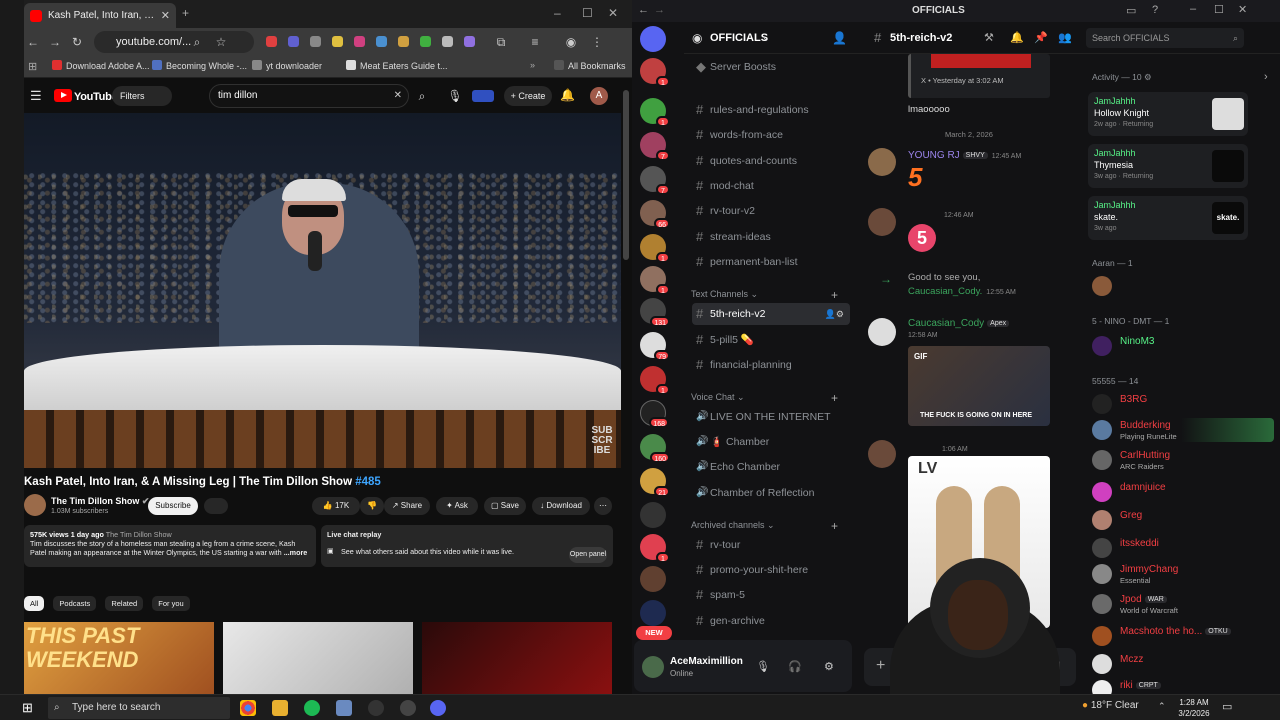 The width and height of the screenshot is (1280, 720). What do you see at coordinates (771, 110) in the screenshot?
I see `channel-item: # rules-and-regulations` at bounding box center [771, 110].